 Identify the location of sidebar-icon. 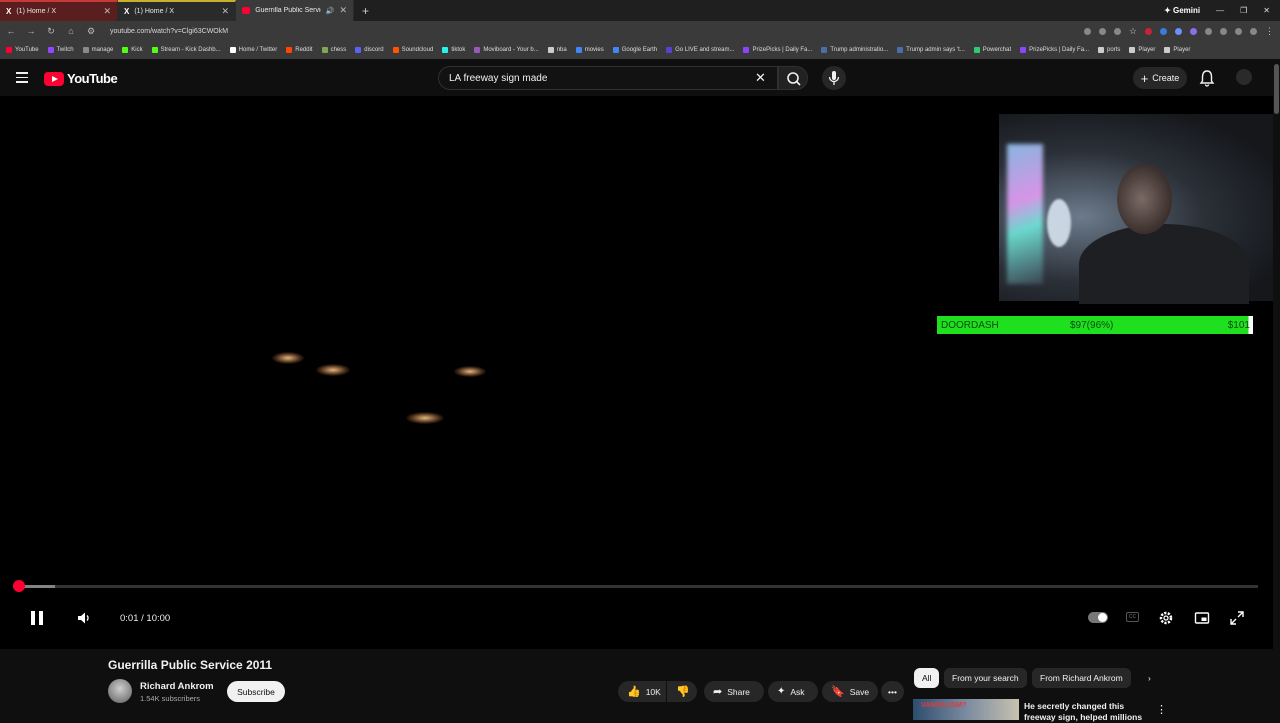
(1223, 31).